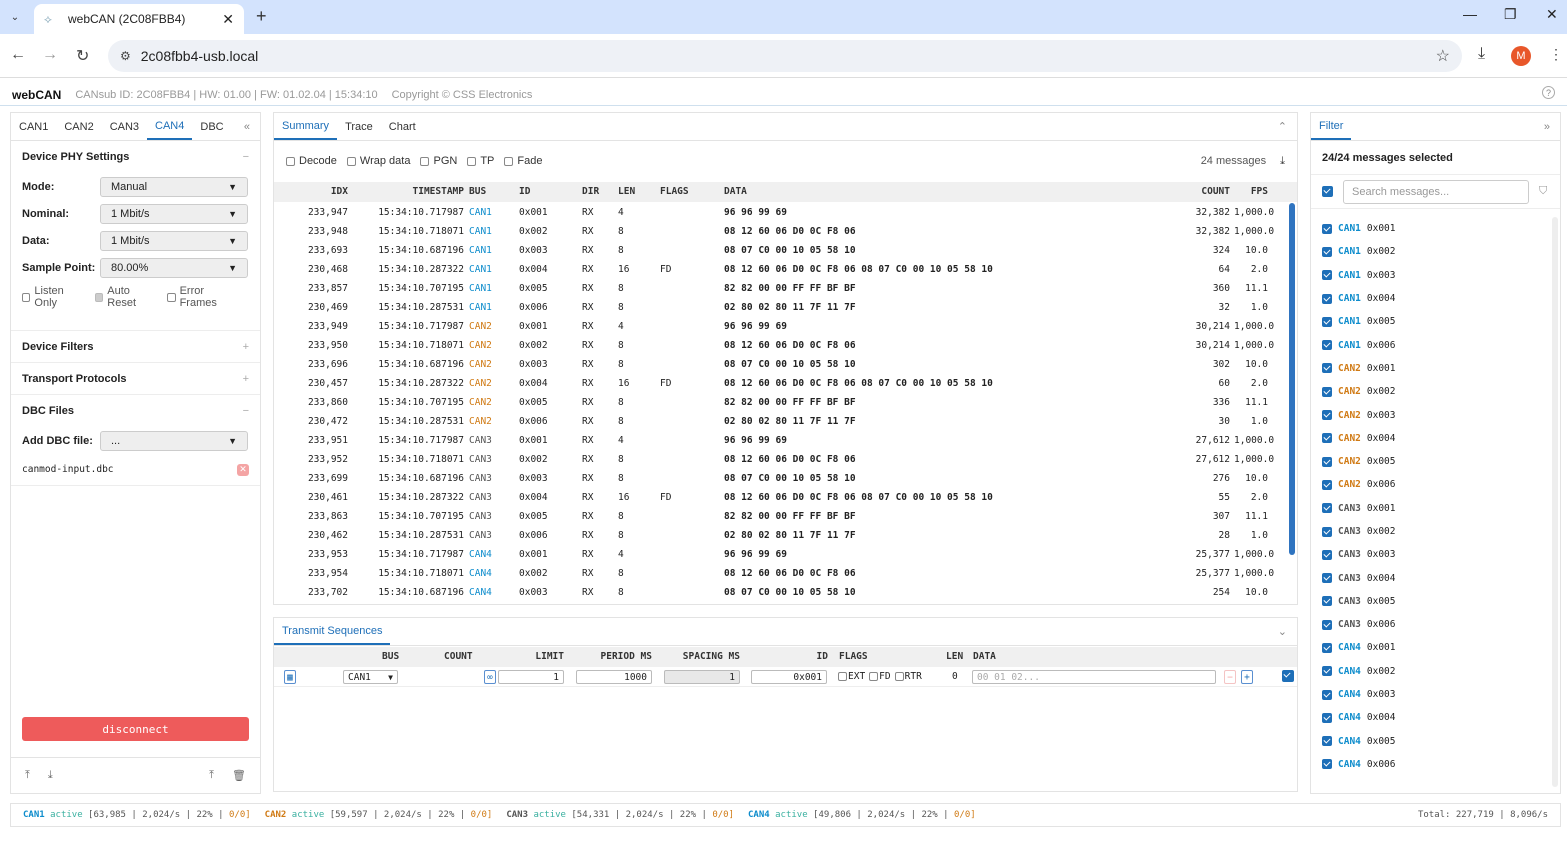  Describe the element at coordinates (135, 729) in the screenshot. I see `disconnect-button: disconnect` at that location.